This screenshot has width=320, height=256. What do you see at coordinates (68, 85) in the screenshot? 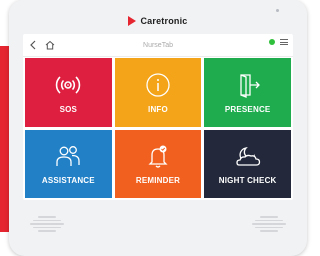
I see `alarm-signal-icon` at bounding box center [68, 85].